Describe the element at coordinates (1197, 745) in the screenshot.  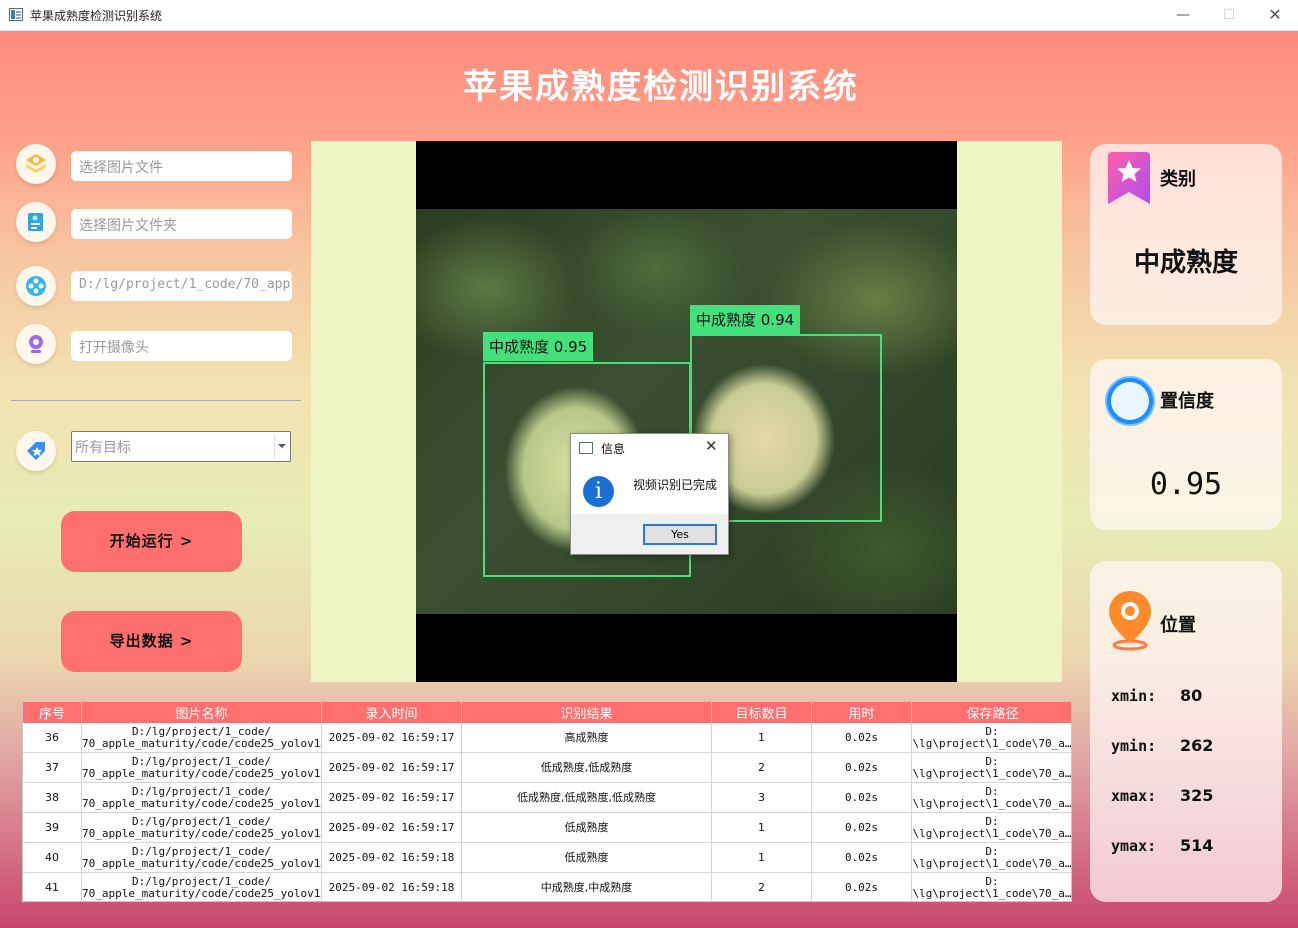
I see `ymin-value: 262` at that location.